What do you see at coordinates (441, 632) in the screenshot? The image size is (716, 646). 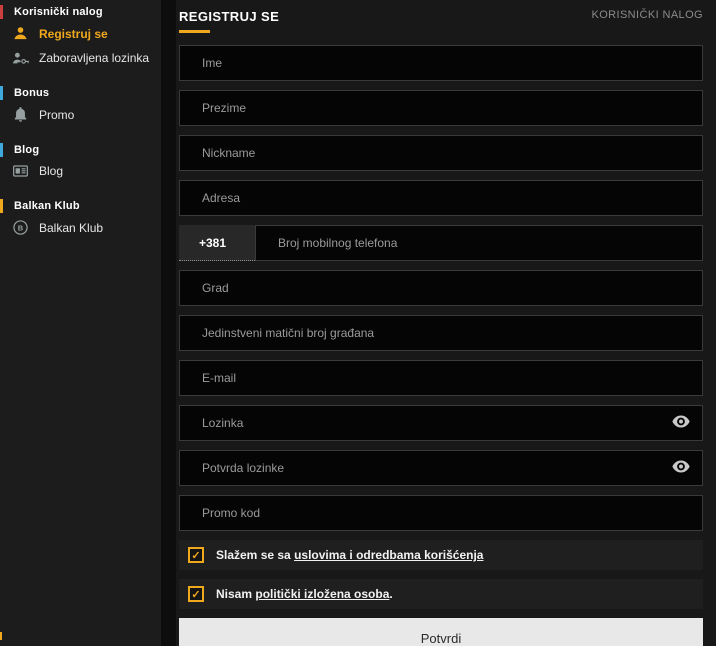 I see `submit-button: Potvrdi` at bounding box center [441, 632].